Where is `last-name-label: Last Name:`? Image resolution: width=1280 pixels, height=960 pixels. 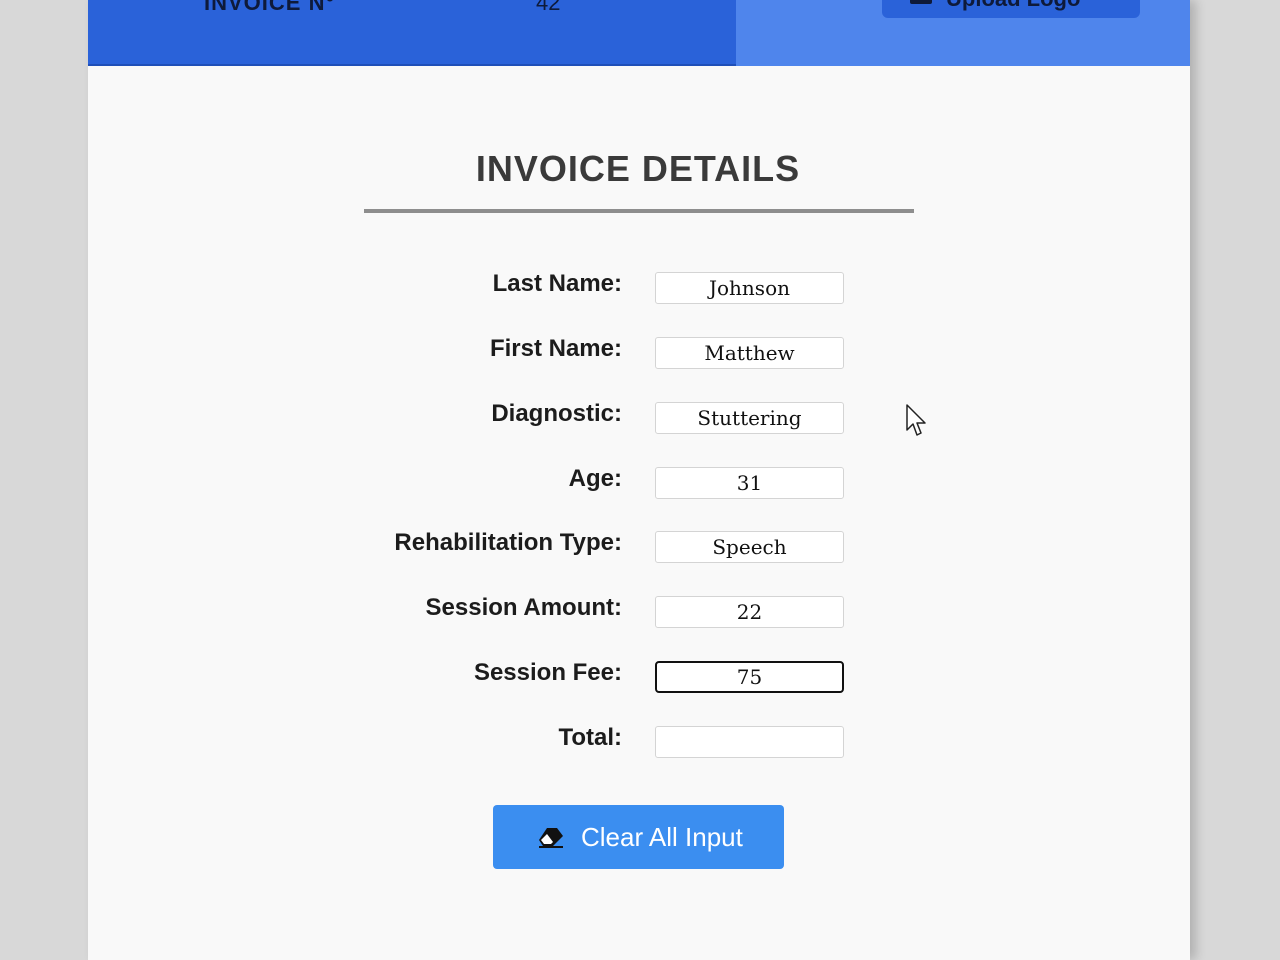
last-name-label: Last Name: is located at coordinates (557, 283).